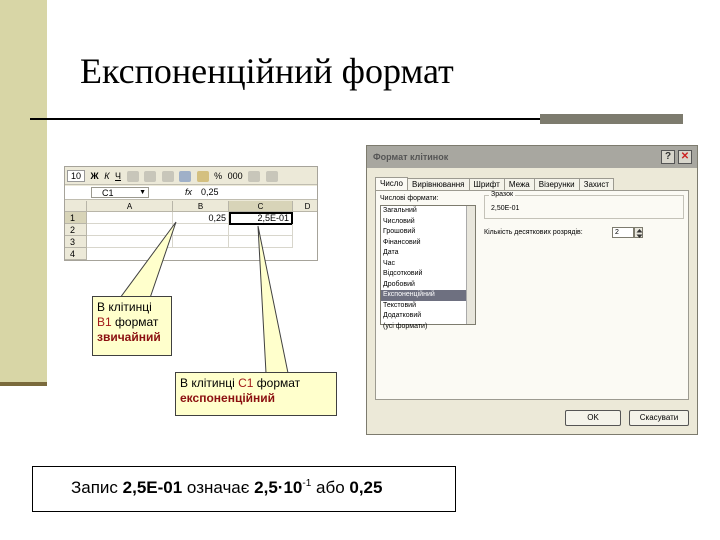  I want to click on cancel-button: Скасувати, so click(659, 418).